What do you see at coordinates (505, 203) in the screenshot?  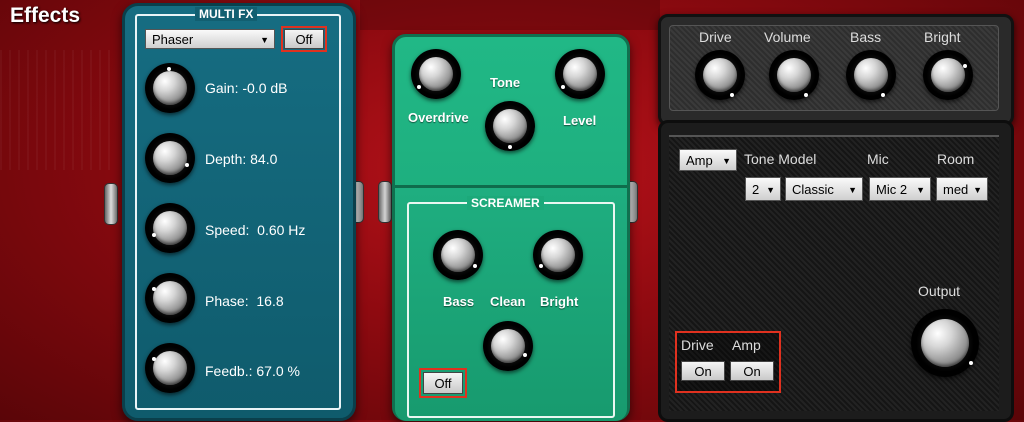 I see `screamer-label: SCREAMER` at bounding box center [505, 203].